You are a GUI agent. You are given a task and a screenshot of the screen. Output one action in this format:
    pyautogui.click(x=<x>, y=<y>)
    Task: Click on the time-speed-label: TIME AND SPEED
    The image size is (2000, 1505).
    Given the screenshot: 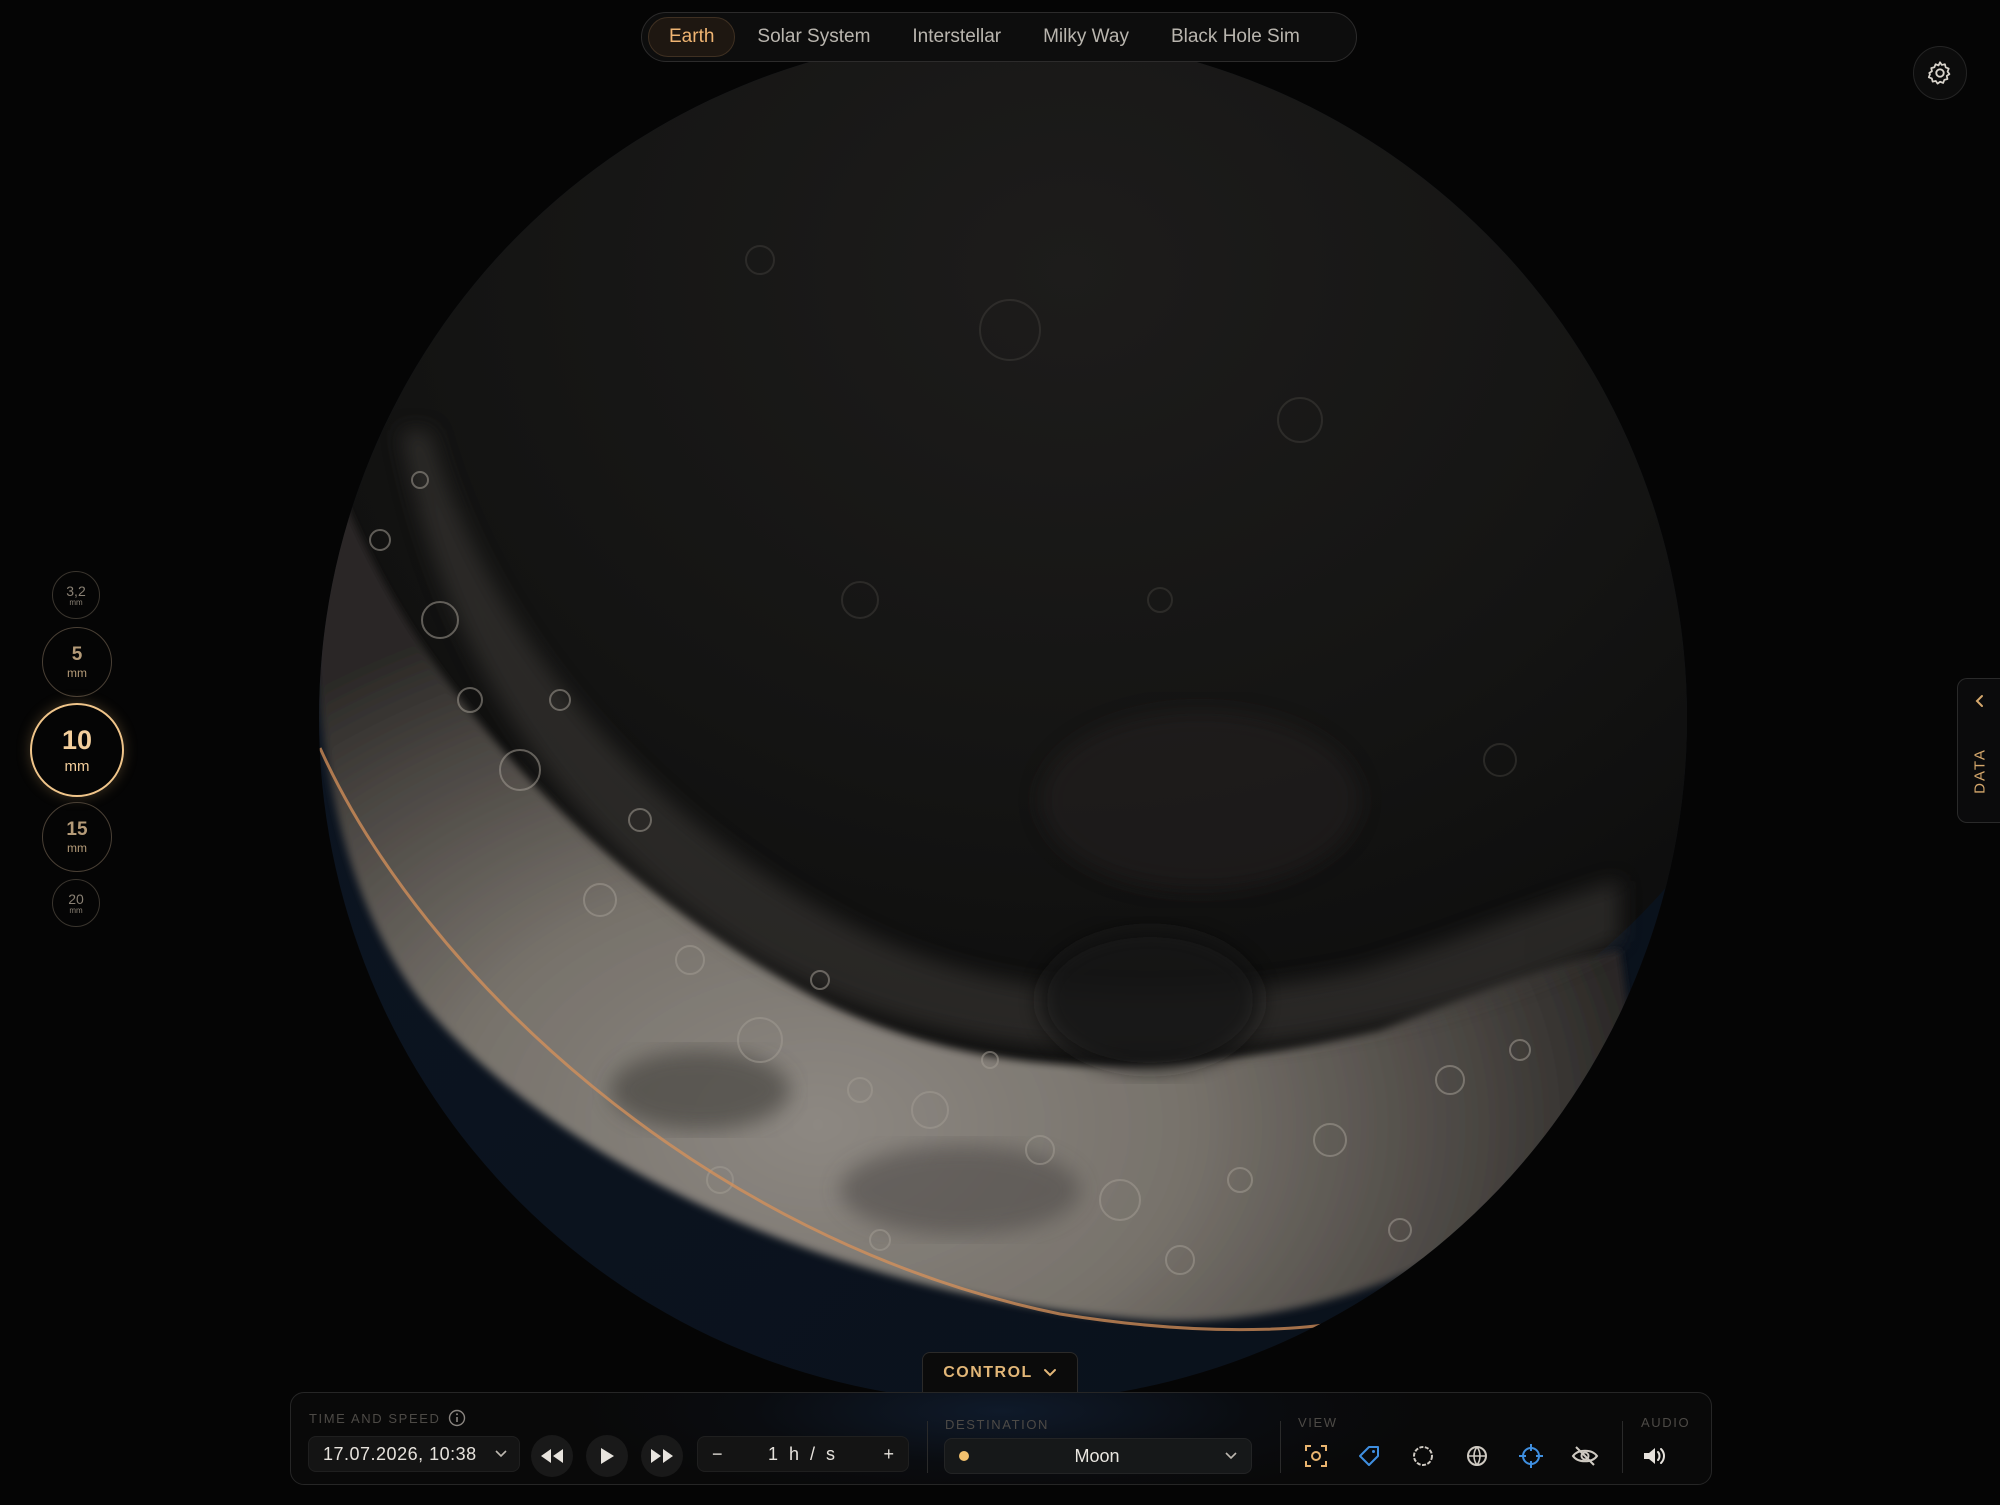 What is the action you would take?
    pyautogui.click(x=375, y=1418)
    